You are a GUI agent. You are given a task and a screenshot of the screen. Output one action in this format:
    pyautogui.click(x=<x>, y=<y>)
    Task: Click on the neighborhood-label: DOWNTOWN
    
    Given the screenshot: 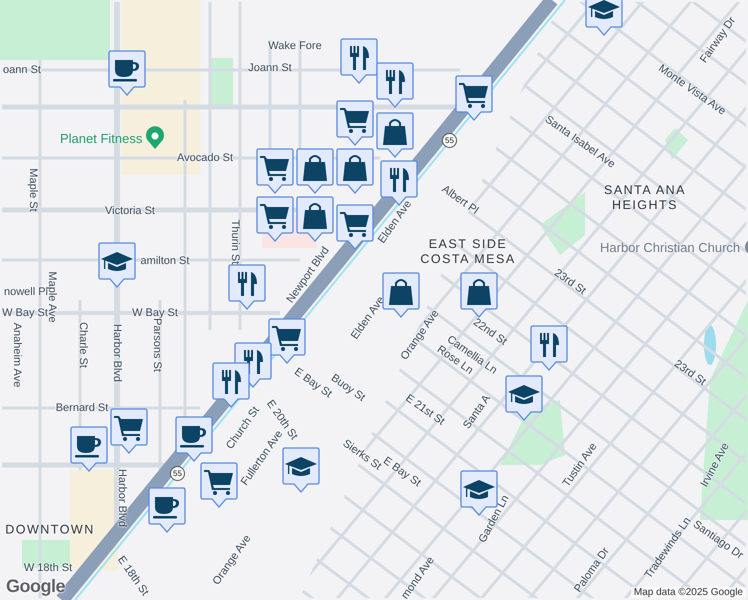 What is the action you would take?
    pyautogui.click(x=50, y=530)
    